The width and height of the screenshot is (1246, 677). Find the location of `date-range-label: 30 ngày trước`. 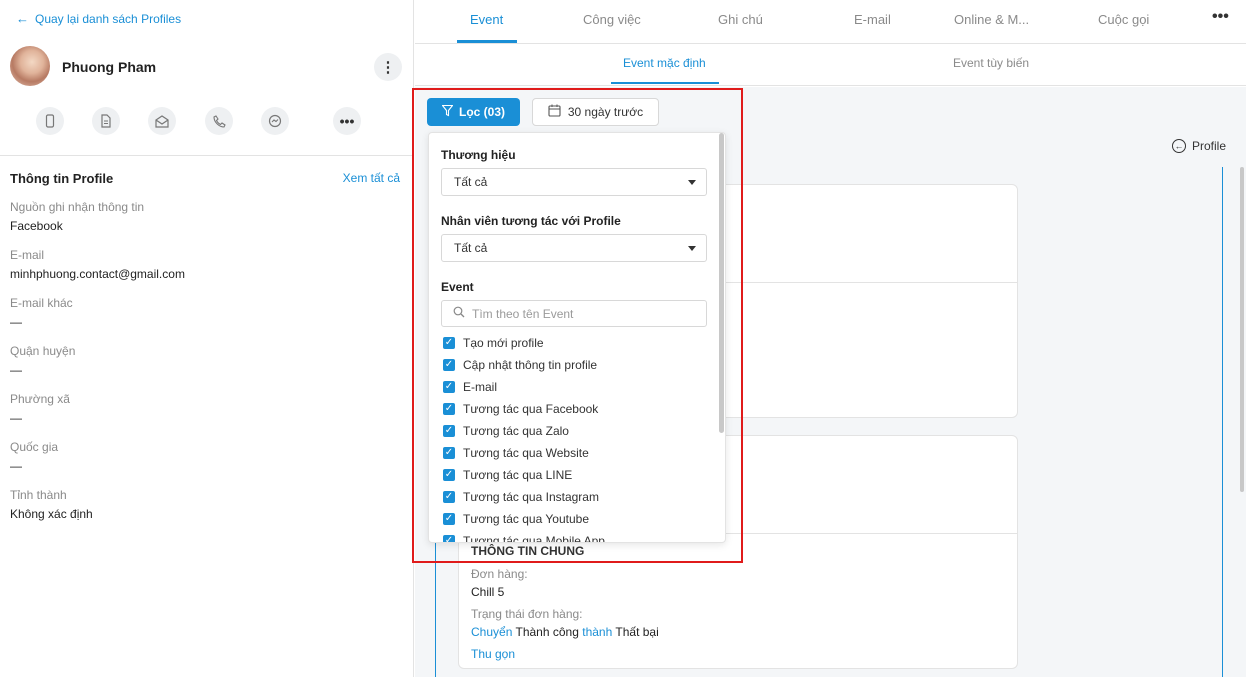

date-range-label: 30 ngày trước is located at coordinates (605, 112).